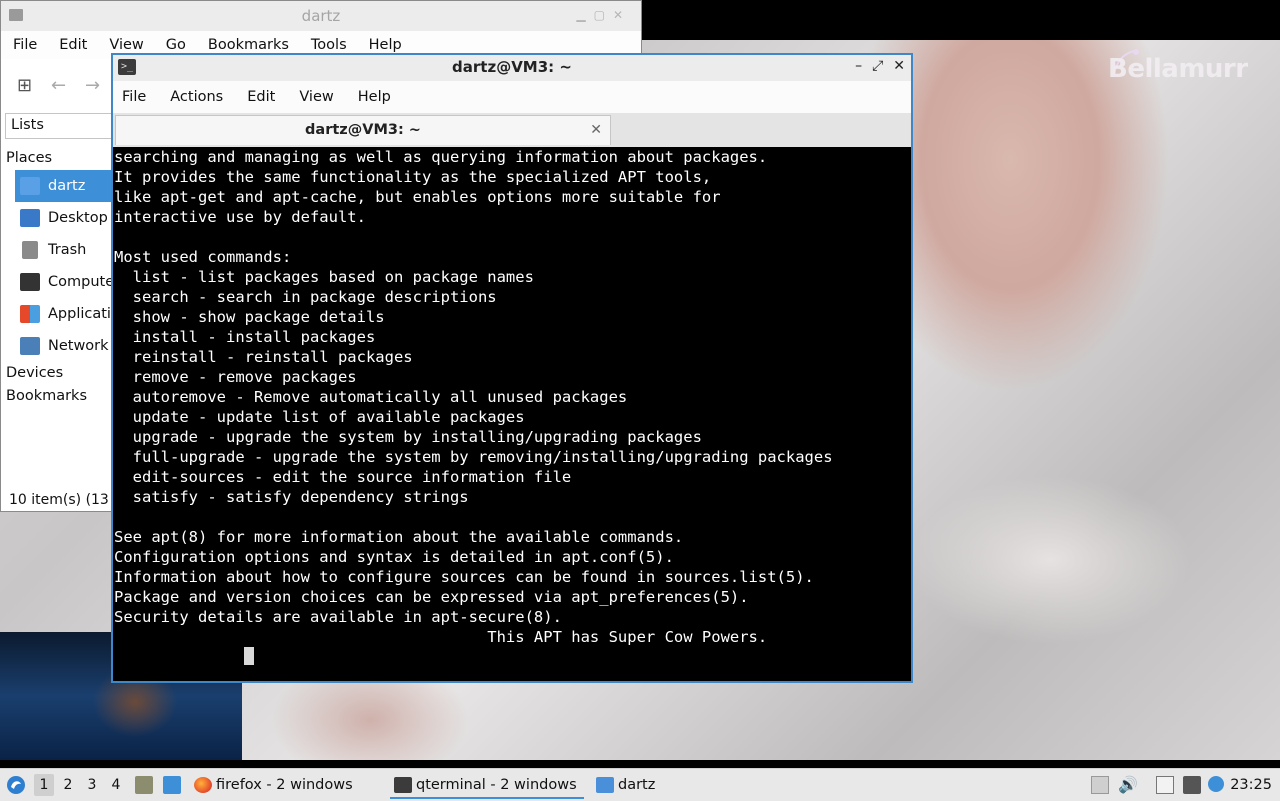 This screenshot has width=1280, height=801. I want to click on volume-icon: 🔊, so click(1128, 785).